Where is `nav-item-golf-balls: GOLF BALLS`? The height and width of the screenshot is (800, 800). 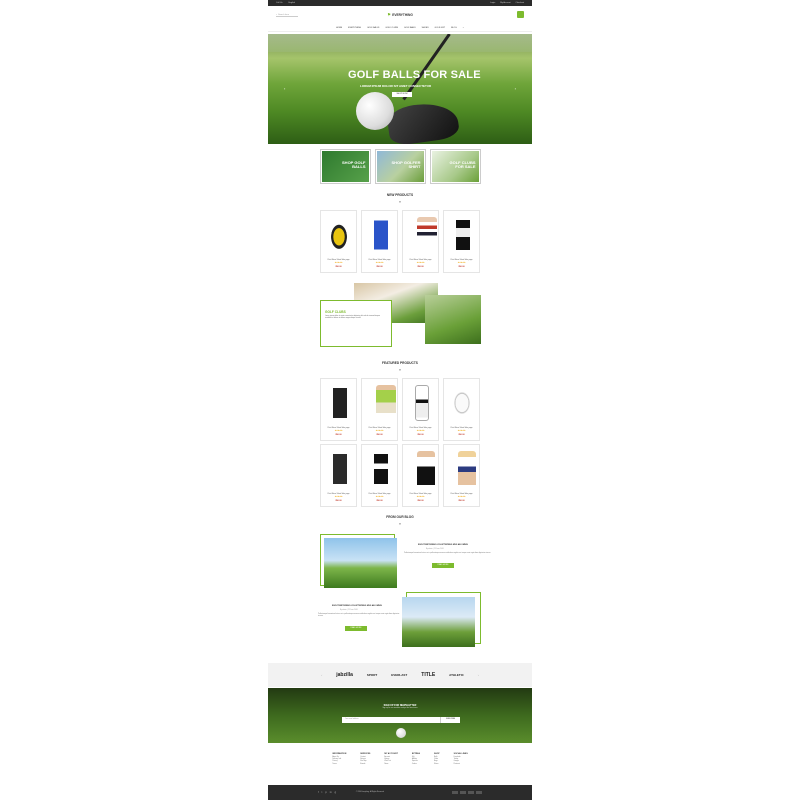 nav-item-golf-balls: GOLF BALLS is located at coordinates (373, 28).